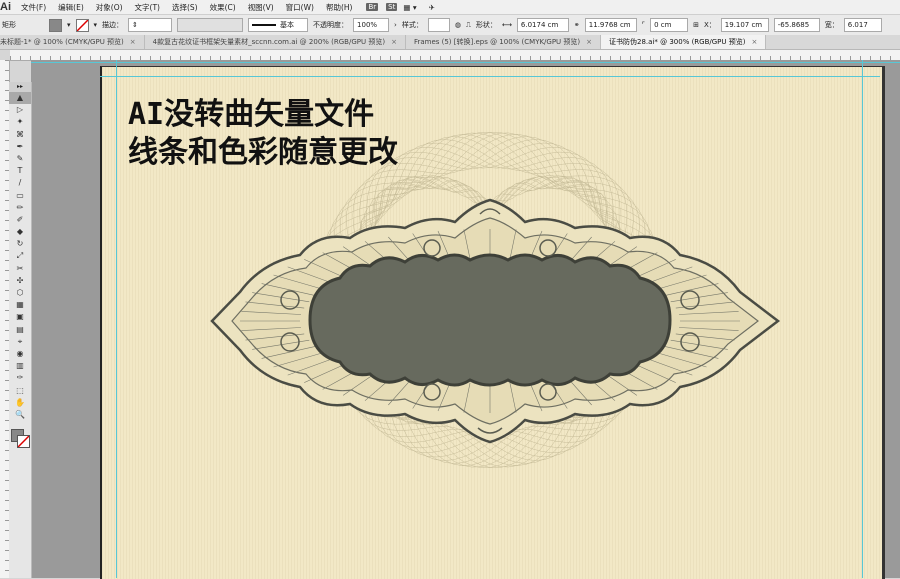  I want to click on artboard-headline: AI没转曲矢量文件 线条和色彩随意更改, so click(263, 134).